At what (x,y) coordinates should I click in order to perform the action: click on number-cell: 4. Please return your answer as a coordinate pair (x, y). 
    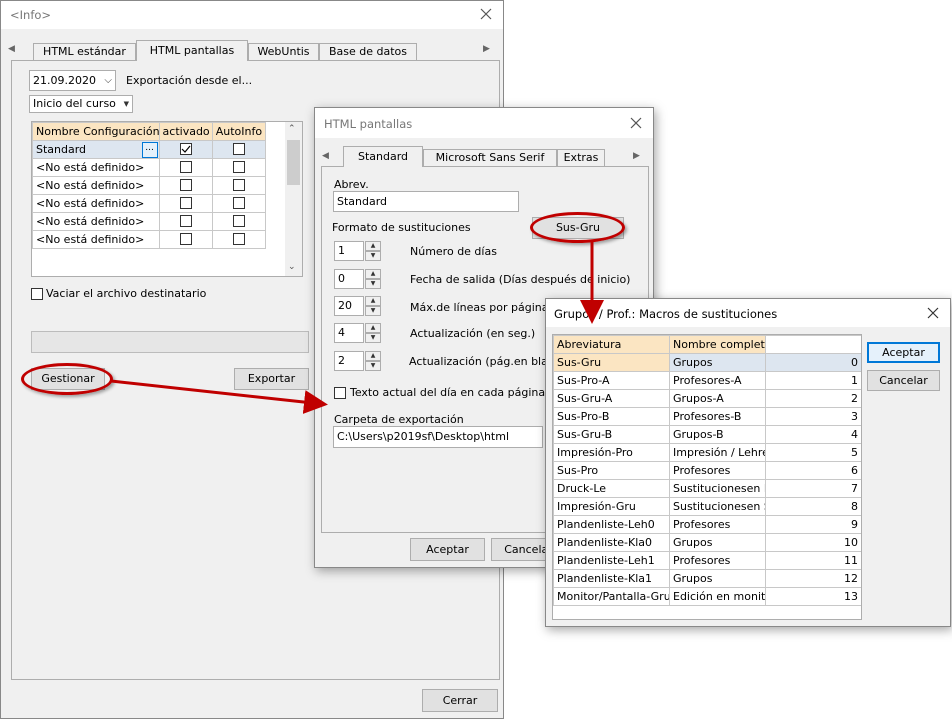
    Looking at the image, I should click on (813, 434).